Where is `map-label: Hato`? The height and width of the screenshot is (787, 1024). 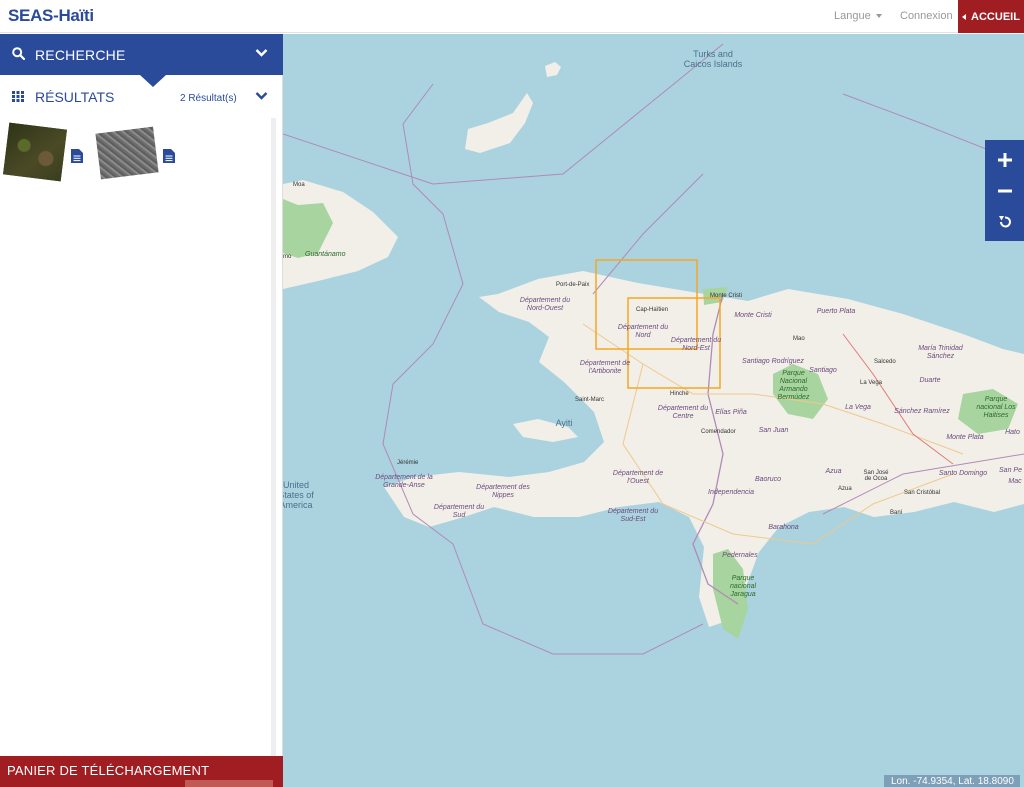 map-label: Hato is located at coordinates (1012, 432).